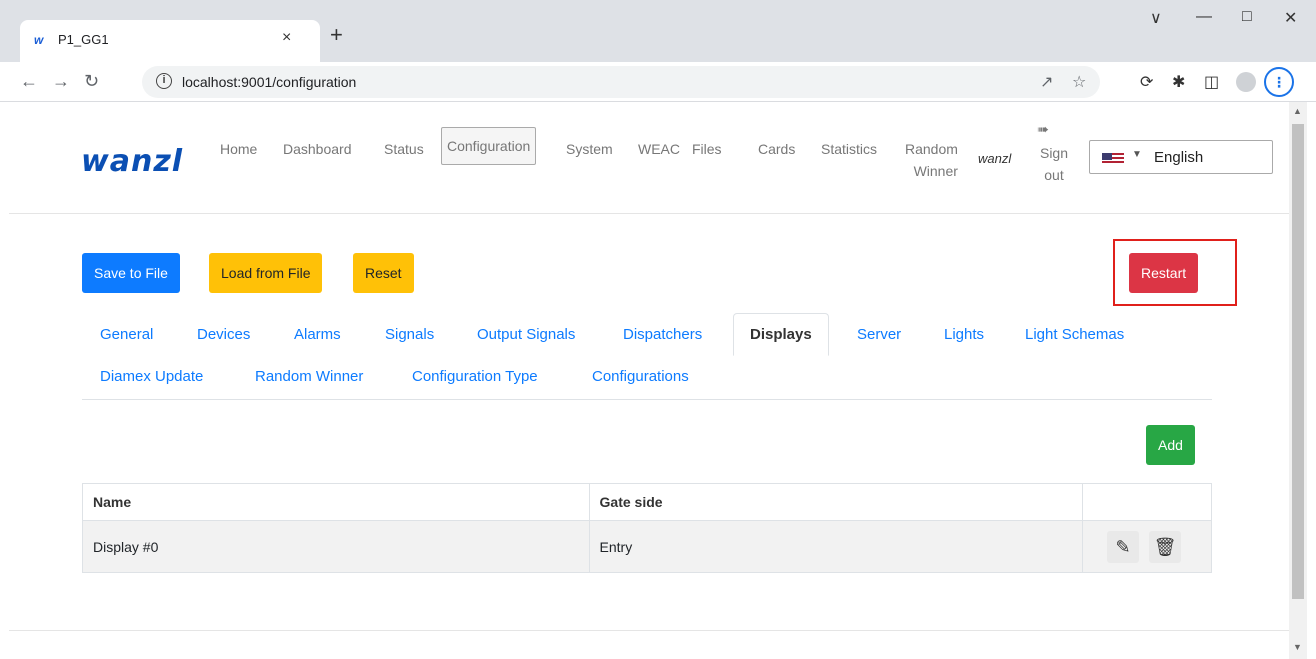  Describe the element at coordinates (1147, 546) in the screenshot. I see `cell-actions: ✎ 🗑` at that location.